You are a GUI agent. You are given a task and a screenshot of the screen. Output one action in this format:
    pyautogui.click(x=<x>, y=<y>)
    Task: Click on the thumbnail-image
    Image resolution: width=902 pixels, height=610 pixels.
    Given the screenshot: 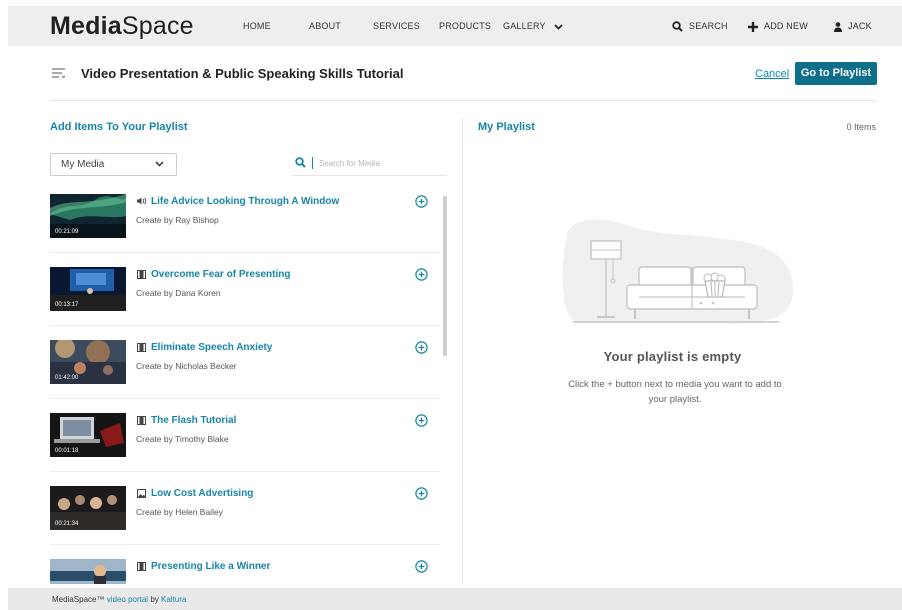 What is the action you would take?
    pyautogui.click(x=88, y=571)
    